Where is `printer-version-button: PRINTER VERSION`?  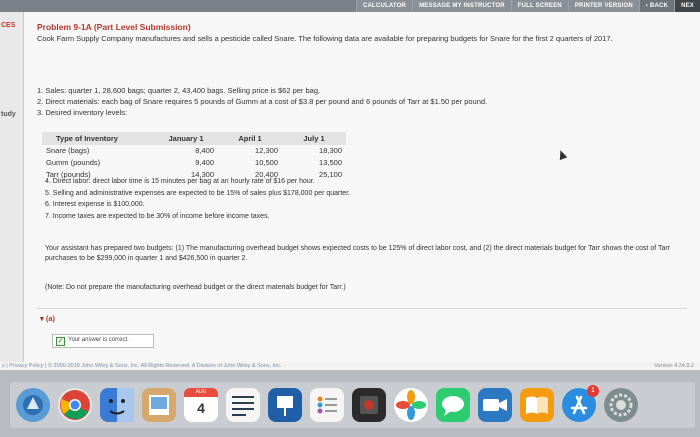 printer-version-button: PRINTER VERSION is located at coordinates (603, 6).